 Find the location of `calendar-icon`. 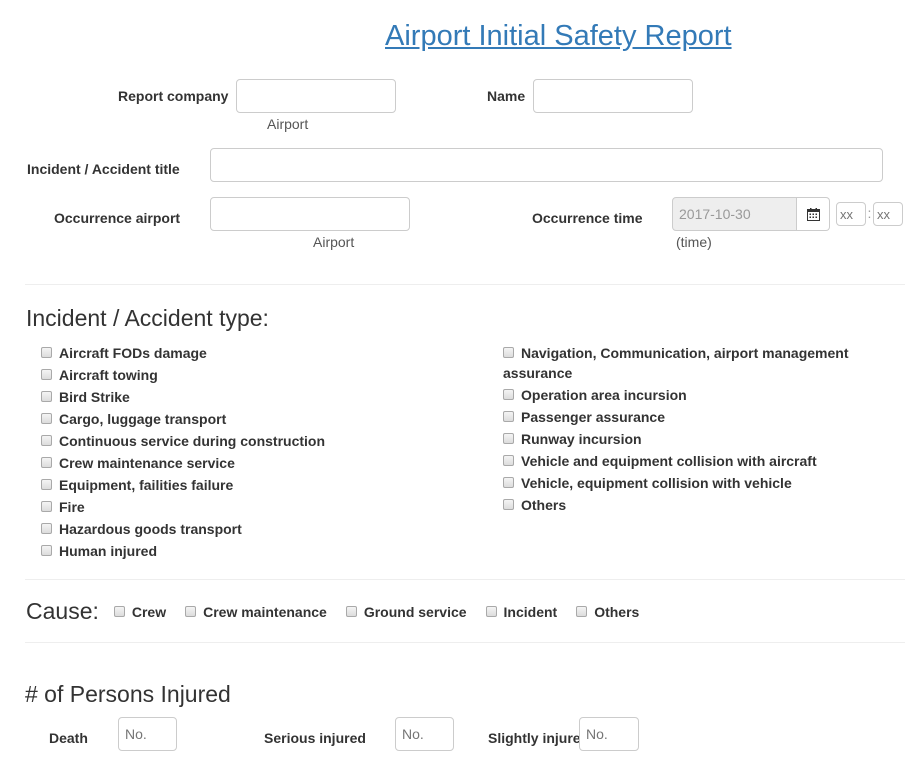

calendar-icon is located at coordinates (813, 214).